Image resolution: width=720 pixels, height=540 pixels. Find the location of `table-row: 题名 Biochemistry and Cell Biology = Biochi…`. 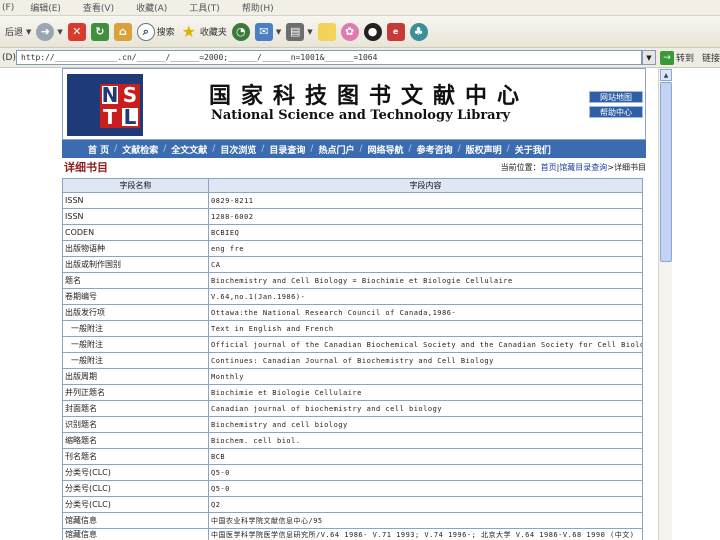

table-row: 题名 Biochemistry and Cell Biology = Biochi… is located at coordinates (352, 280).